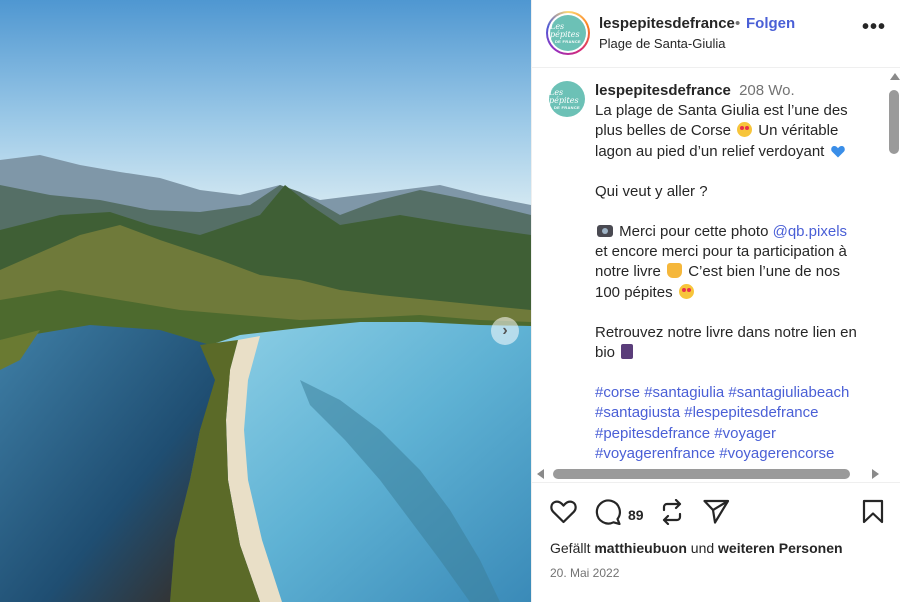 This screenshot has height=602, width=900. I want to click on book-emoji-icon, so click(627, 352).